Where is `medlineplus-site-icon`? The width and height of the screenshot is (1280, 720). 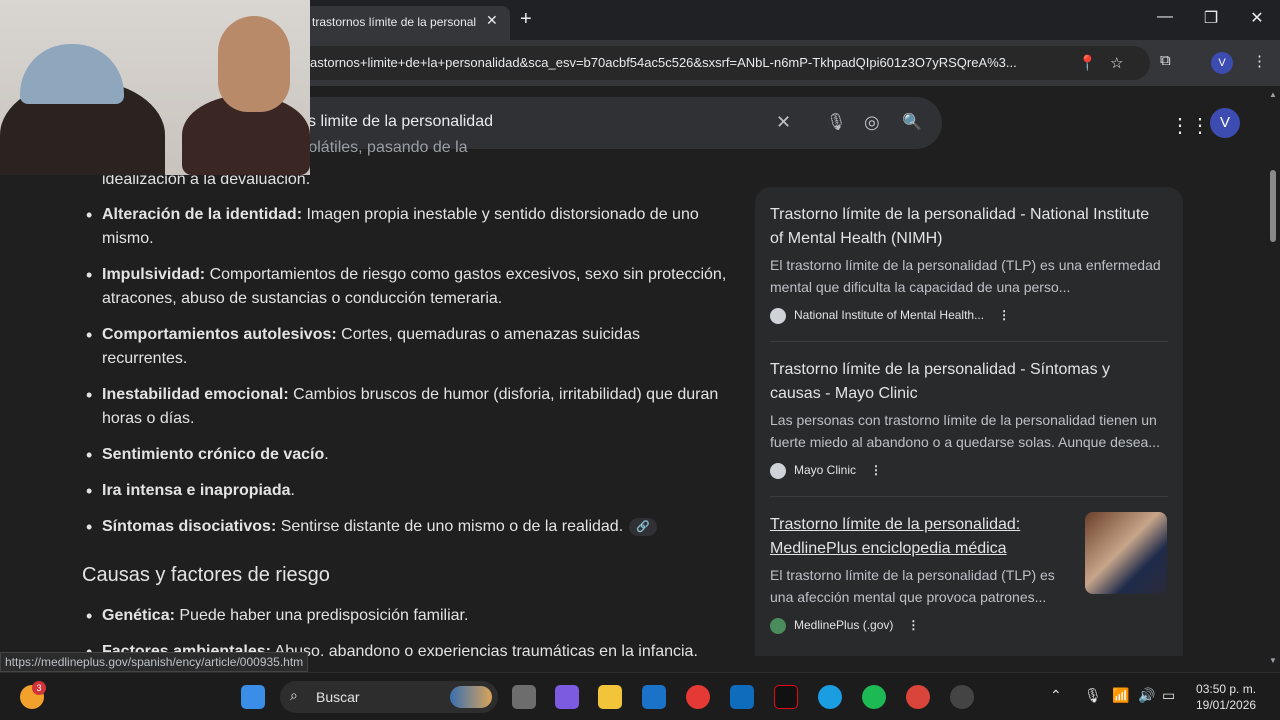 medlineplus-site-icon is located at coordinates (778, 626).